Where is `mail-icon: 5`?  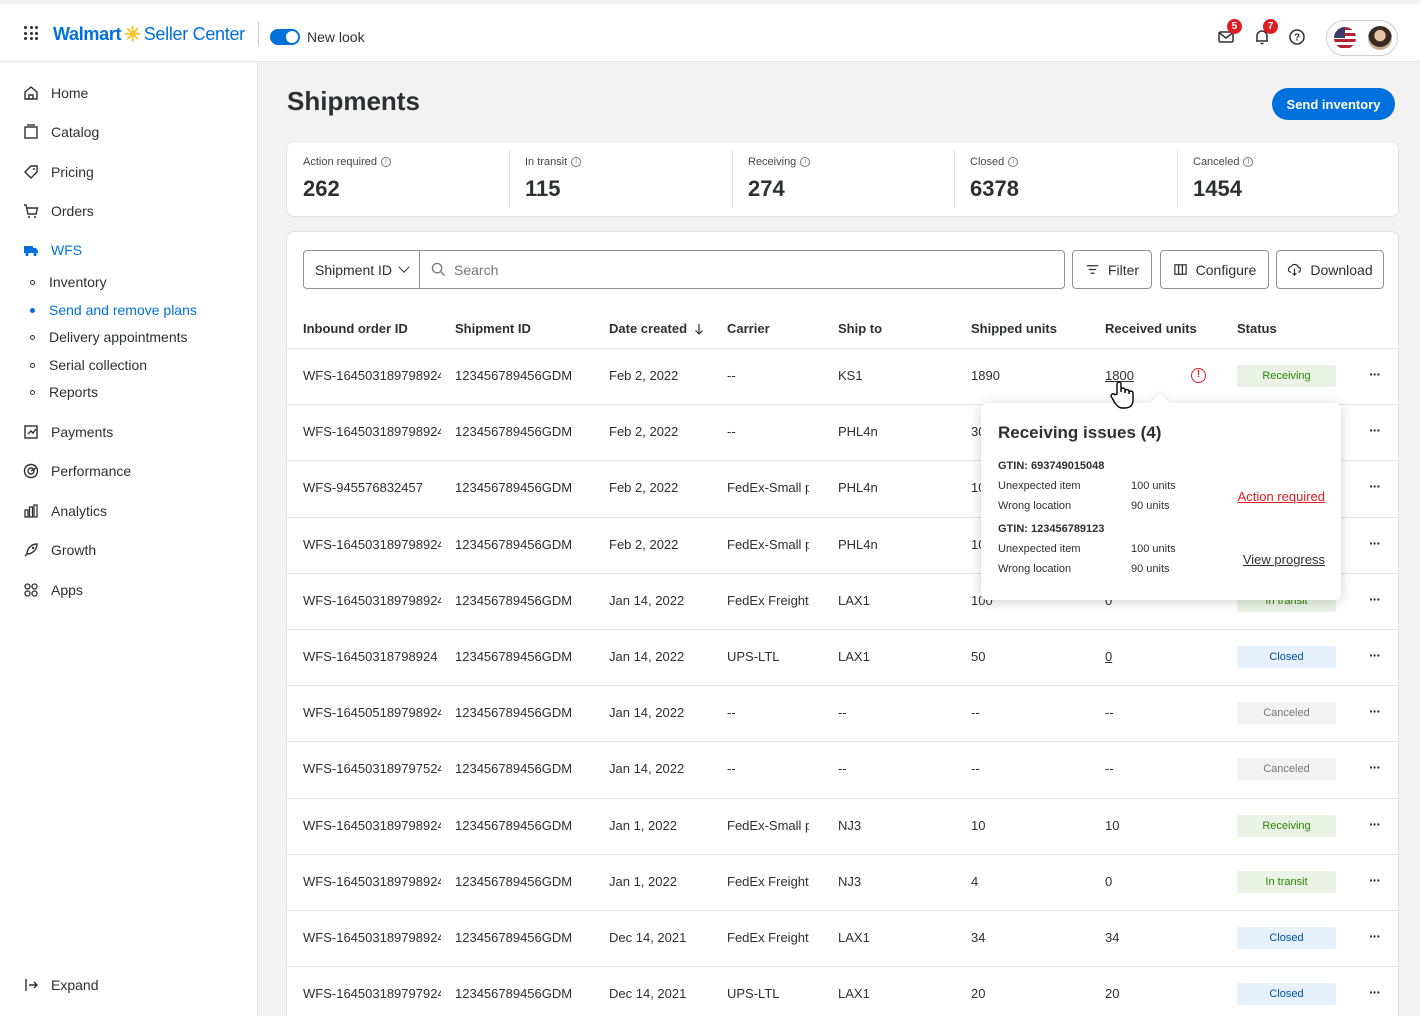 mail-icon: 5 is located at coordinates (1229, 32).